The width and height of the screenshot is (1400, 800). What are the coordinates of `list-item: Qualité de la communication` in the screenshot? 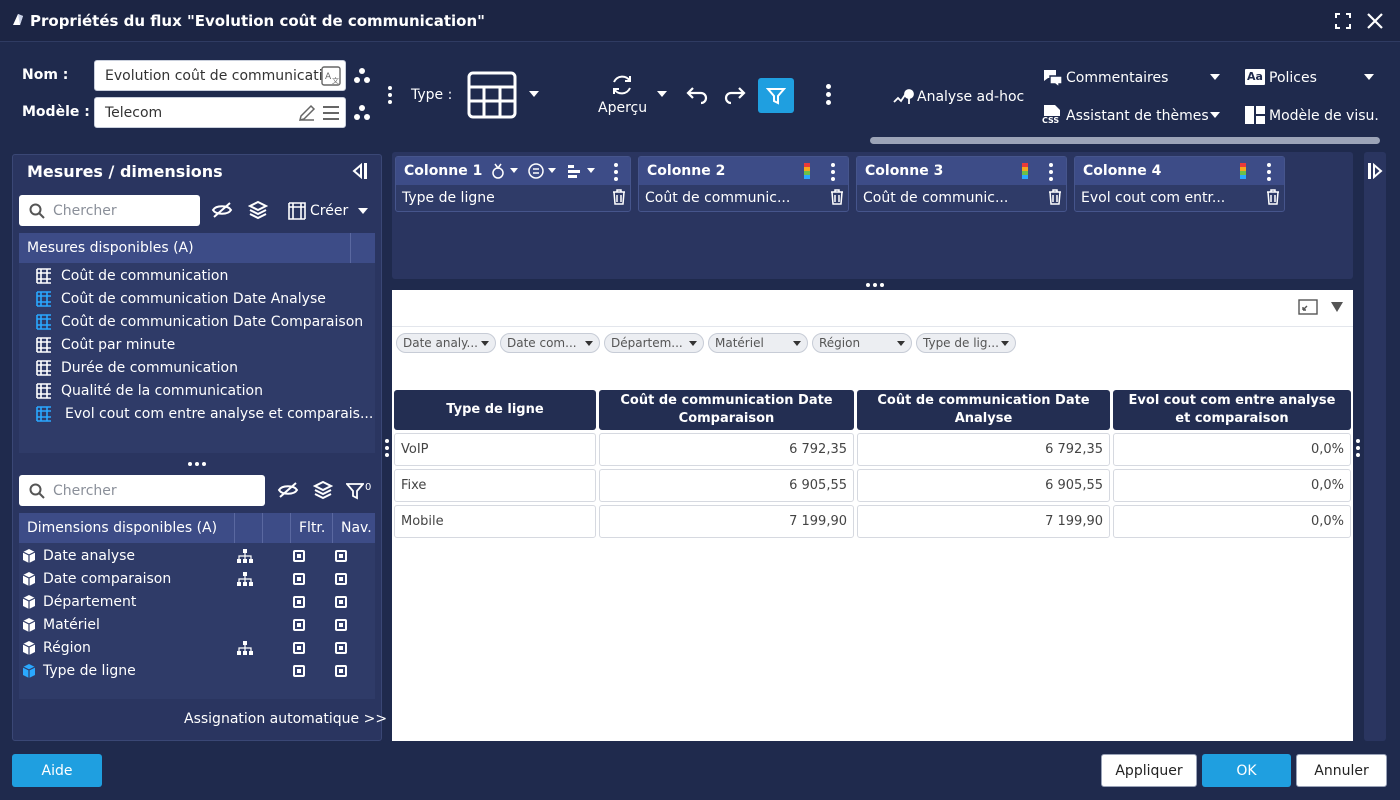 It's located at (149, 391).